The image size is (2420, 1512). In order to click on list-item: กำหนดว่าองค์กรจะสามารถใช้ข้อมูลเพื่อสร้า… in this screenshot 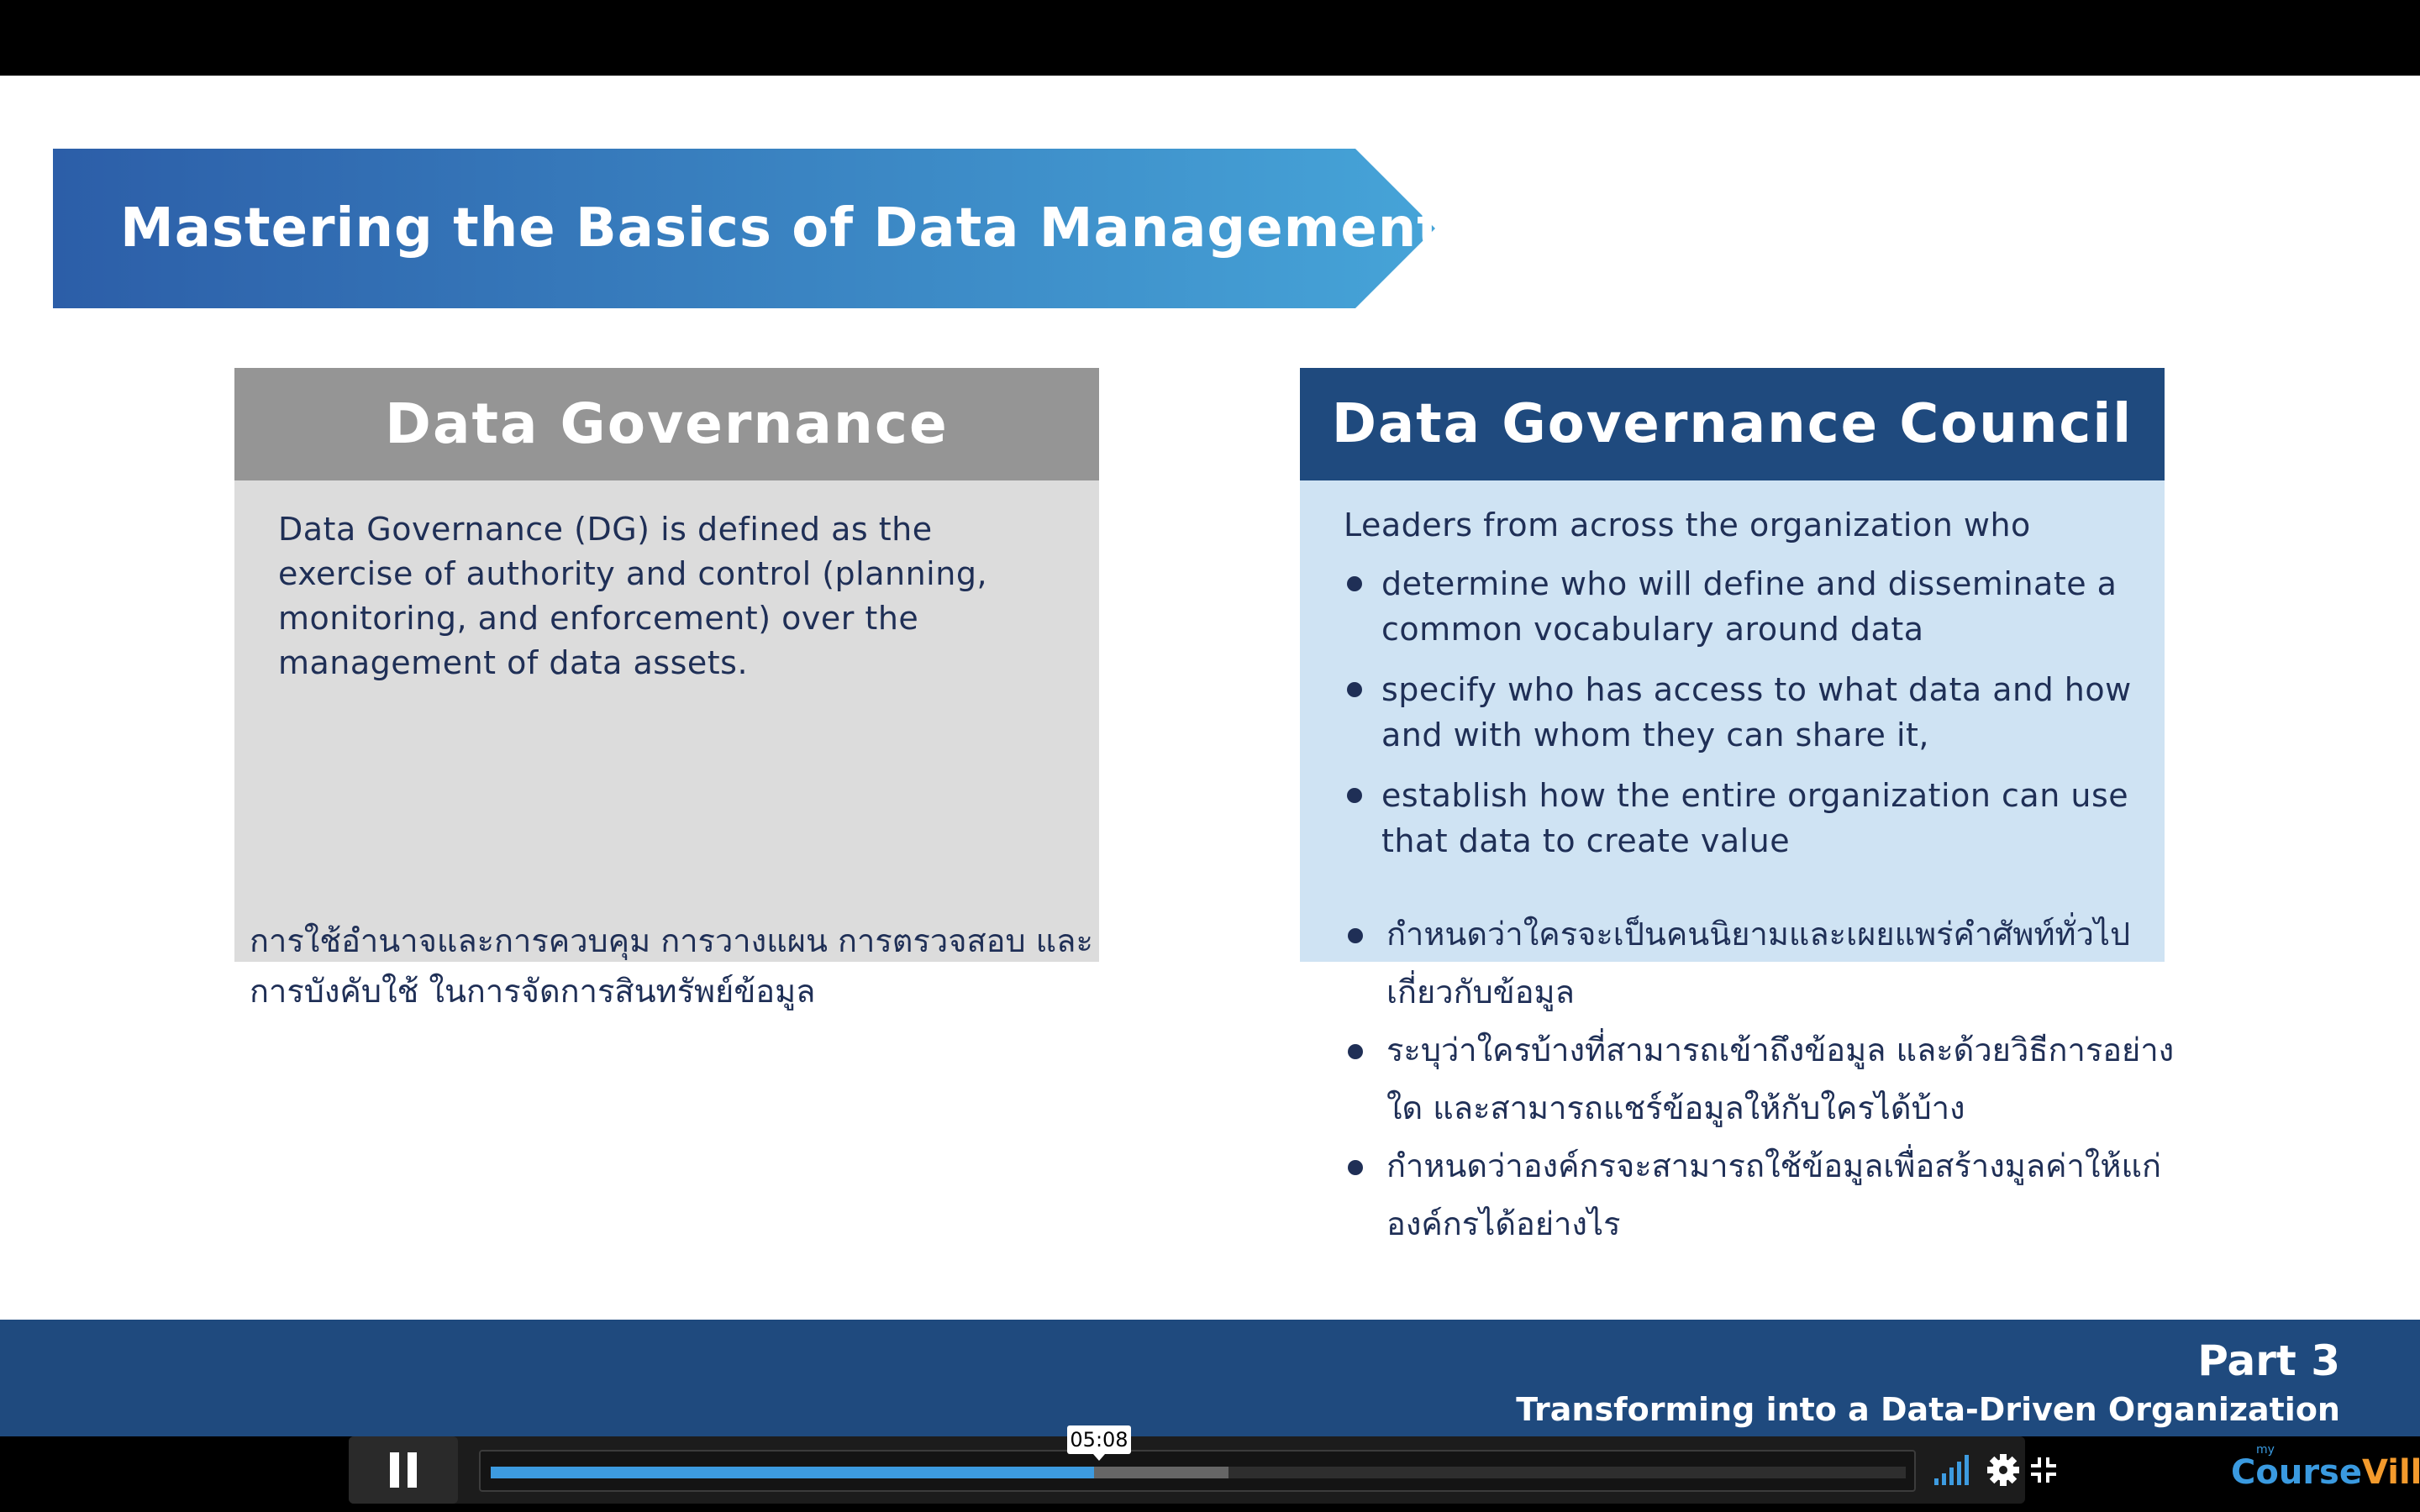, I will do `click(1764, 1195)`.